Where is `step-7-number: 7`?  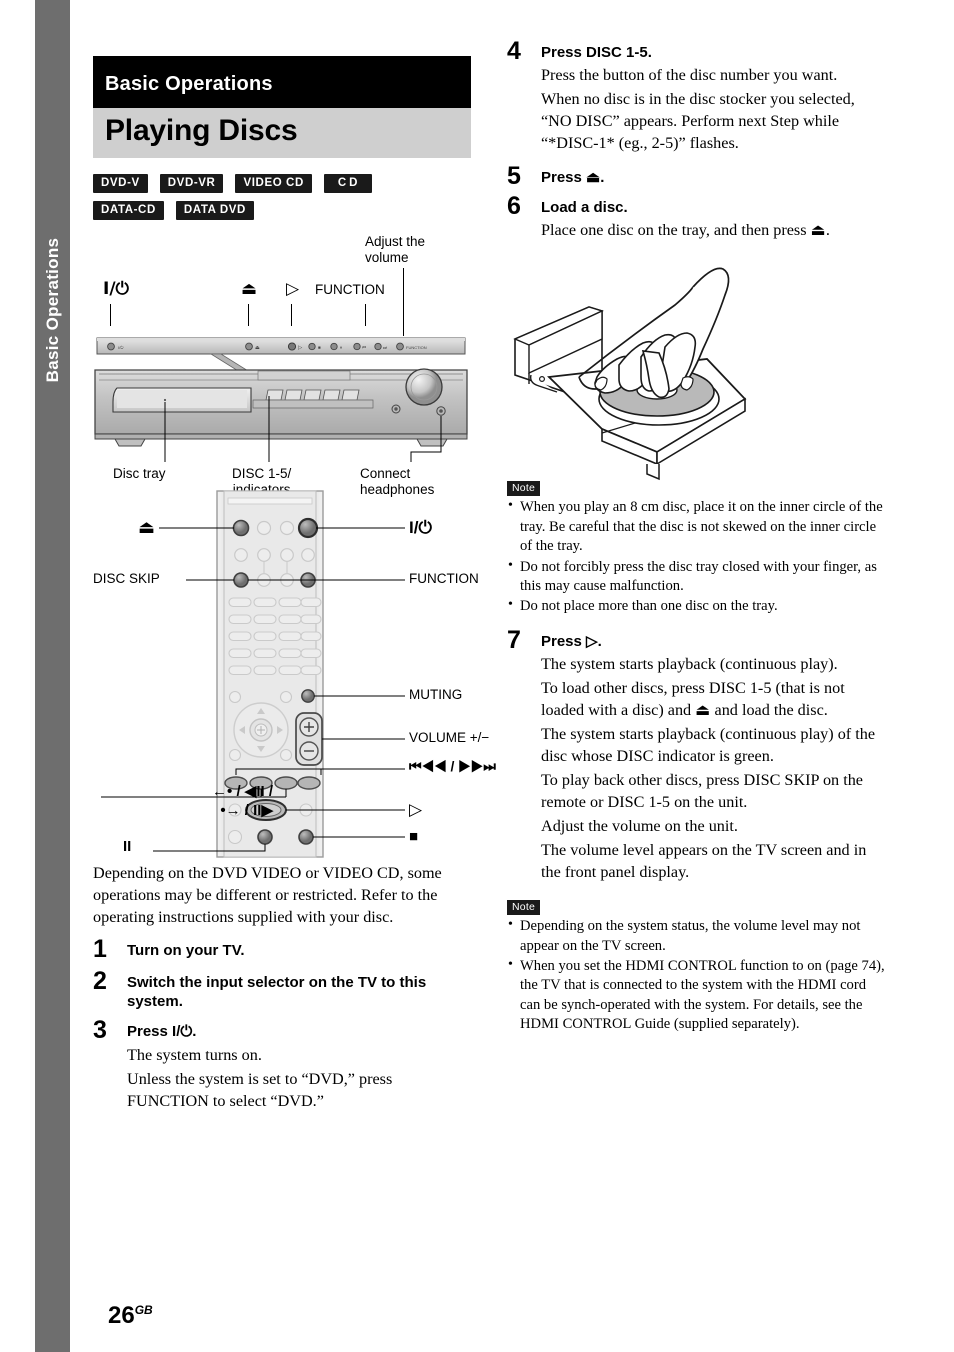 step-7-number: 7 is located at coordinates (514, 639).